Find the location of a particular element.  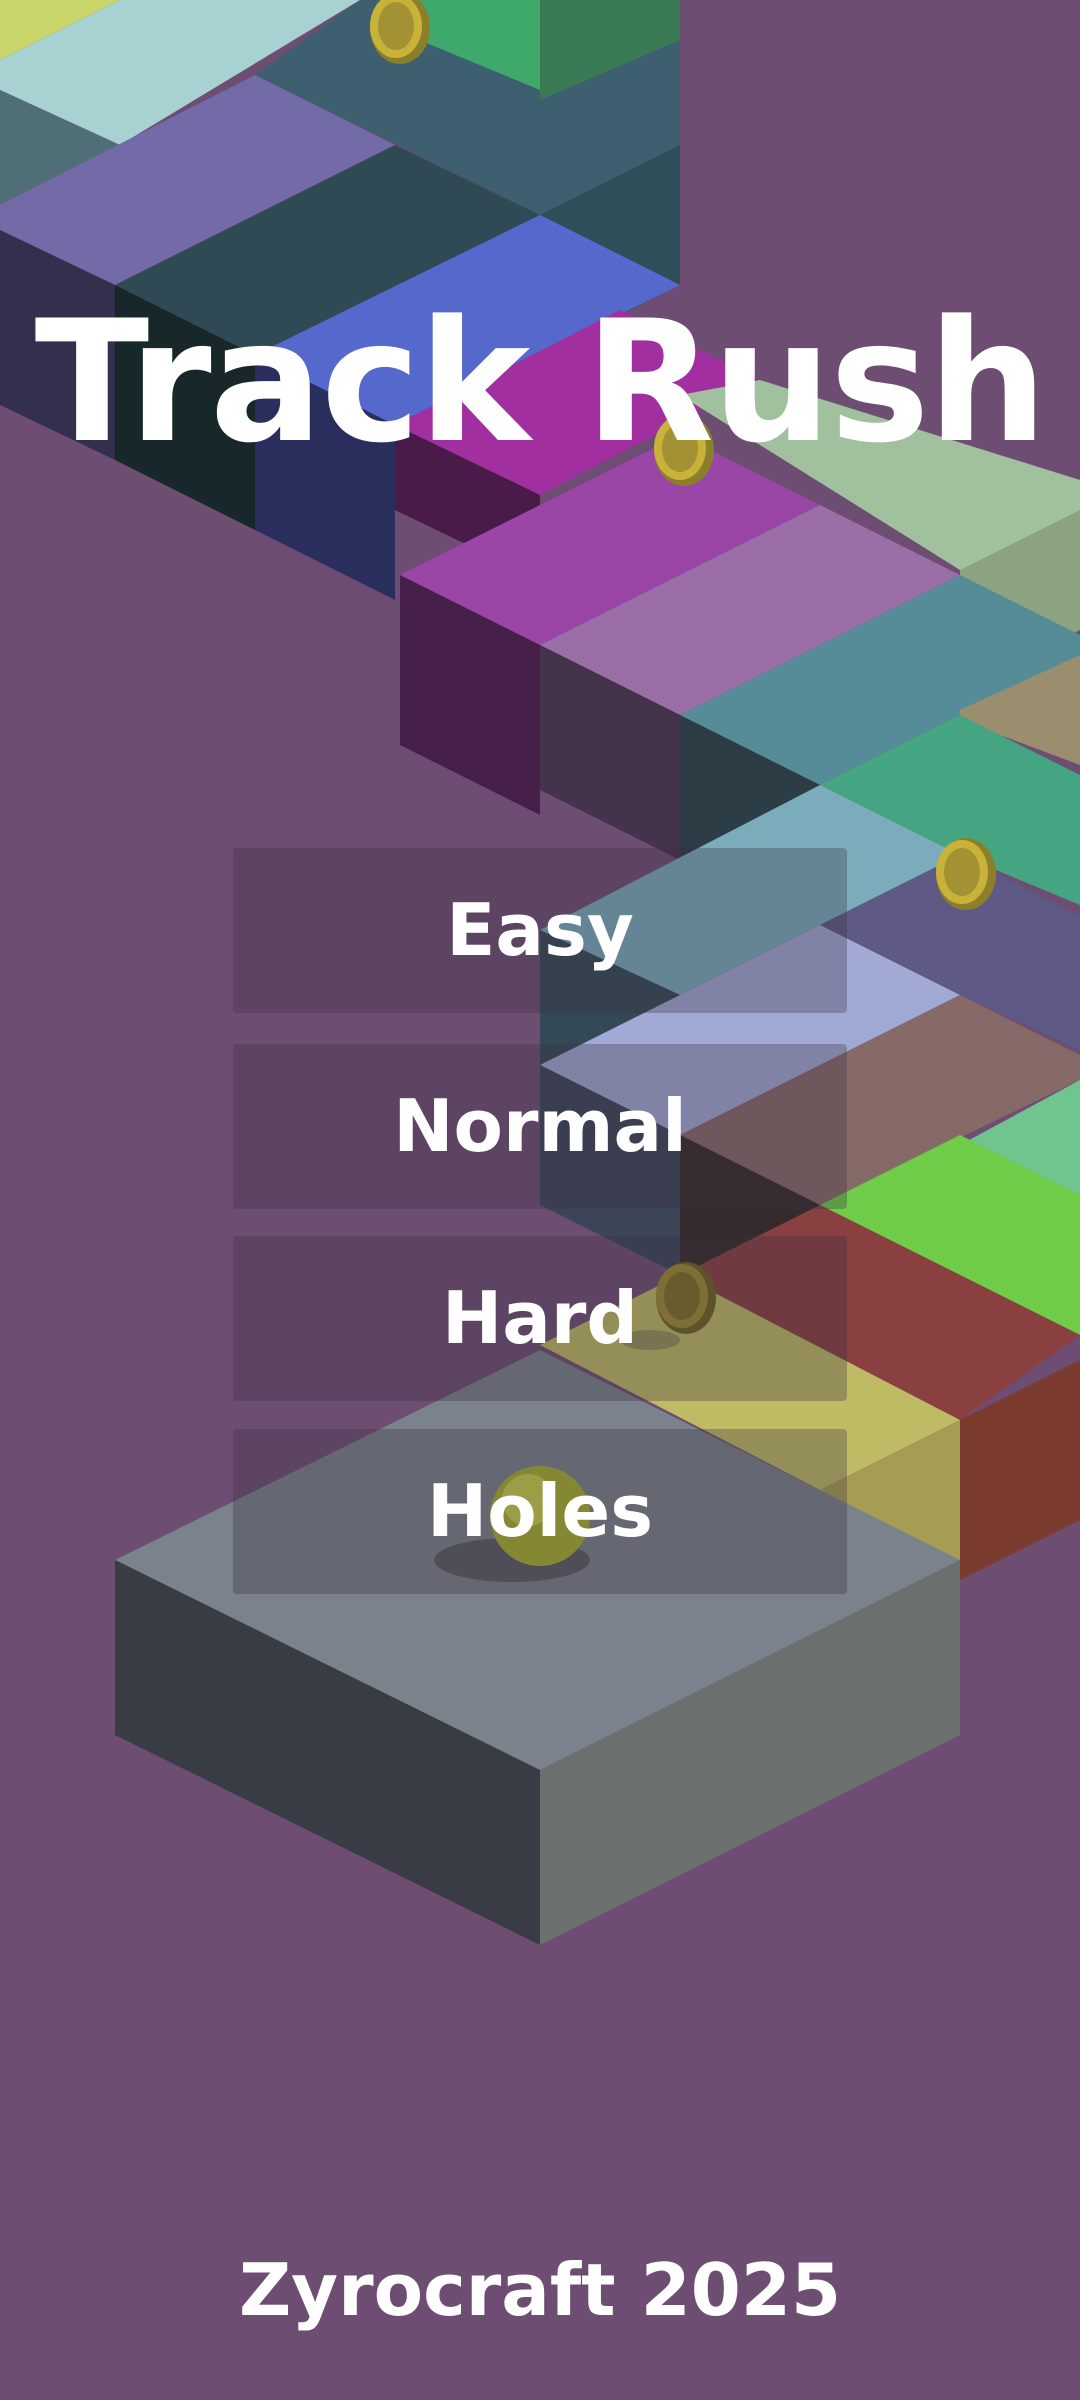

holes-button: Holes is located at coordinates (540, 1511).